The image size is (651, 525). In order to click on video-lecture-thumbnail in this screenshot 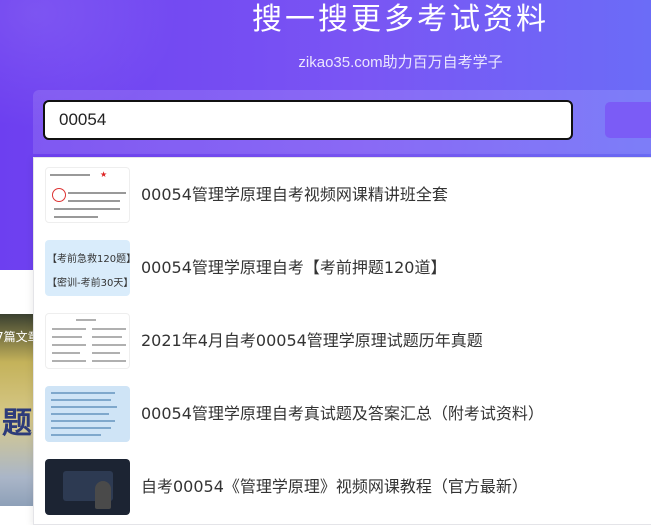, I will do `click(87, 487)`.